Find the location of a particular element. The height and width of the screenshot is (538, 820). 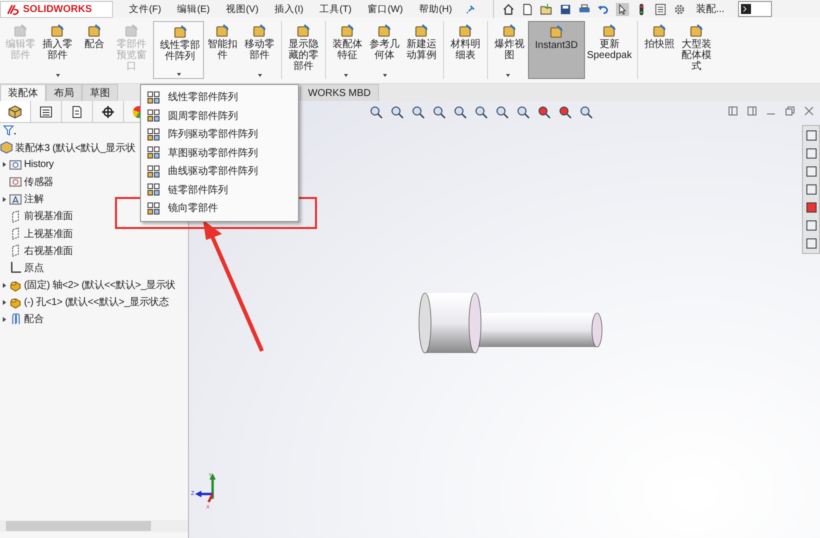

tree-item: (固定) 轴<2> (默认<<默认>_显示状 is located at coordinates (100, 285).